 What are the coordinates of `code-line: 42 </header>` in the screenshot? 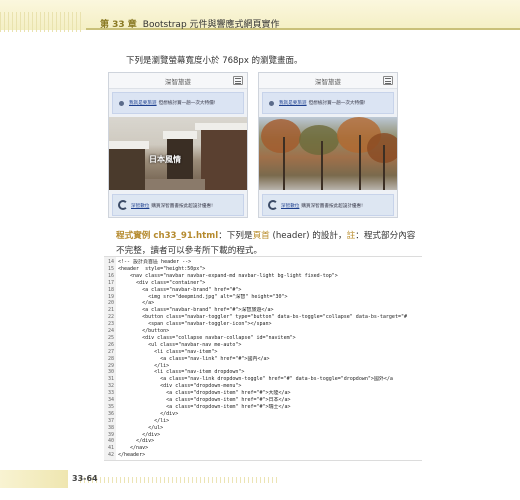 It's located at (263, 456).